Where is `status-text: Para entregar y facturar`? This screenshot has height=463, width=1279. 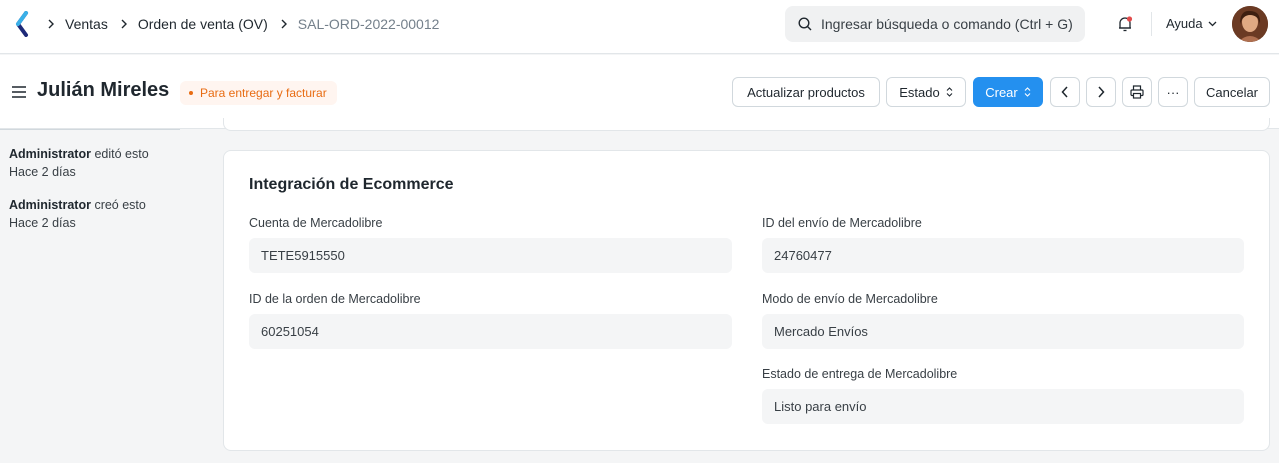 status-text: Para entregar y facturar is located at coordinates (263, 93).